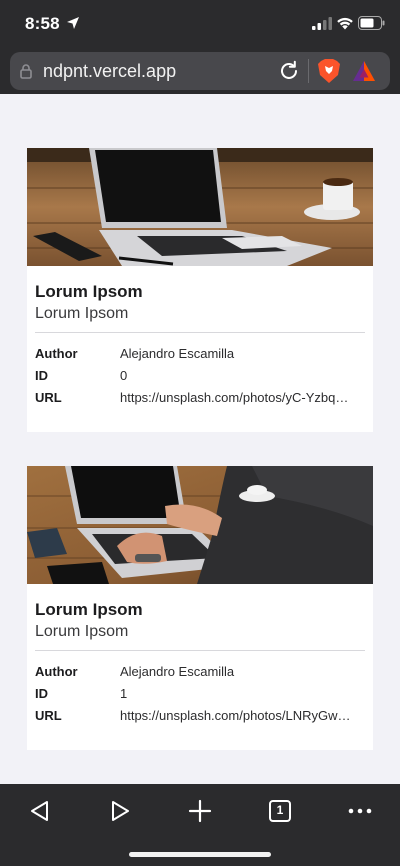 Image resolution: width=400 pixels, height=866 pixels. I want to click on id-value: 0, so click(124, 375).